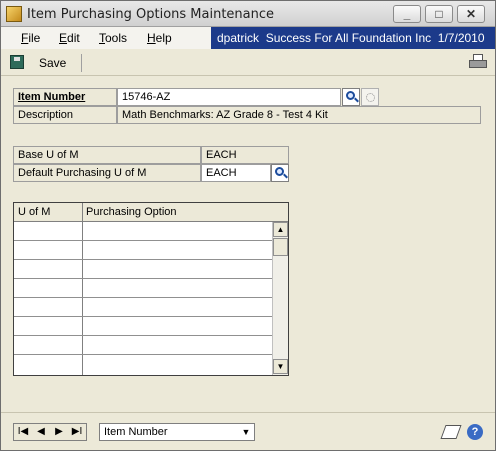 Image resolution: width=496 pixels, height=451 pixels. What do you see at coordinates (107, 155) in the screenshot?
I see `base-uom-label: Base U of M` at bounding box center [107, 155].